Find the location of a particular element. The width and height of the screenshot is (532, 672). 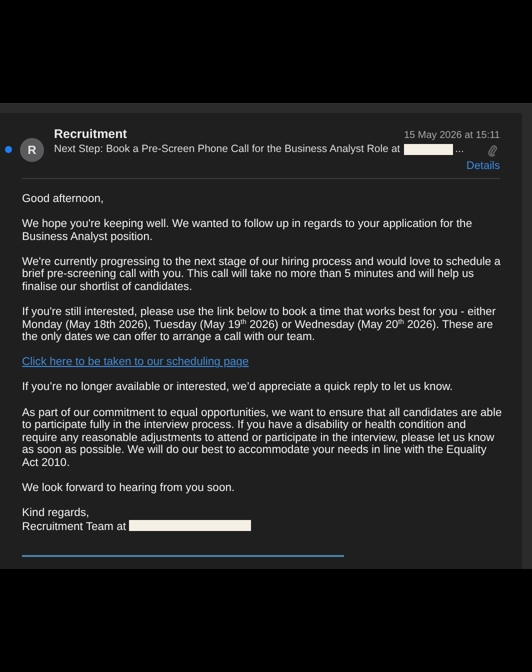

sign-off: Kind regards, is located at coordinates (56, 513).